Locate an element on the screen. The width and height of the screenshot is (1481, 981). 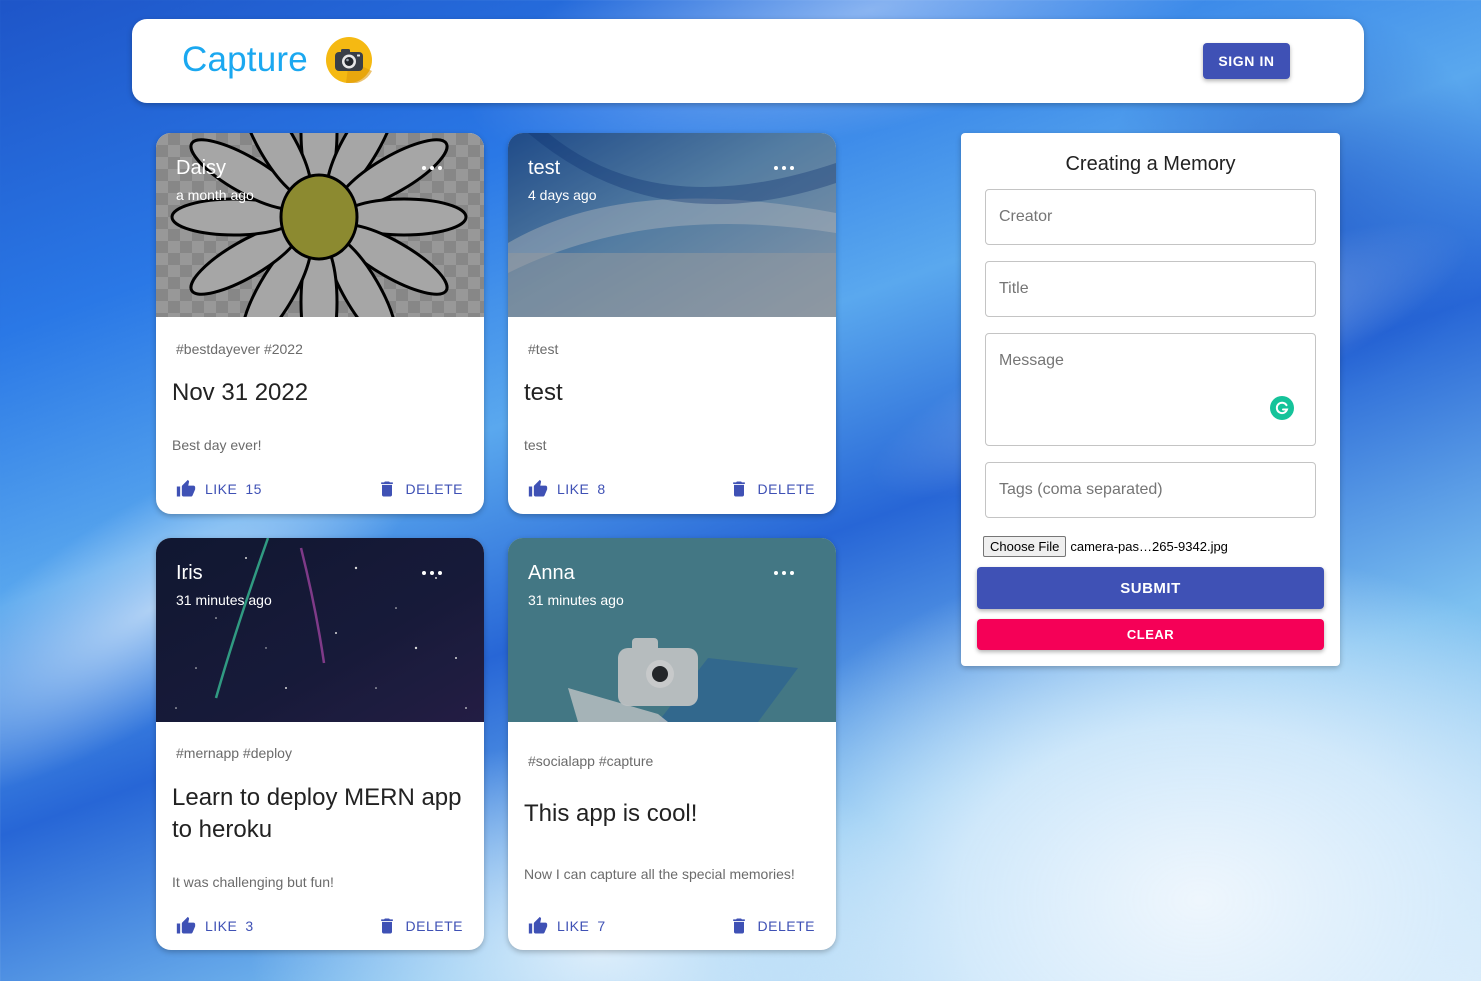
like-button: LIKE 7 is located at coordinates (567, 926).